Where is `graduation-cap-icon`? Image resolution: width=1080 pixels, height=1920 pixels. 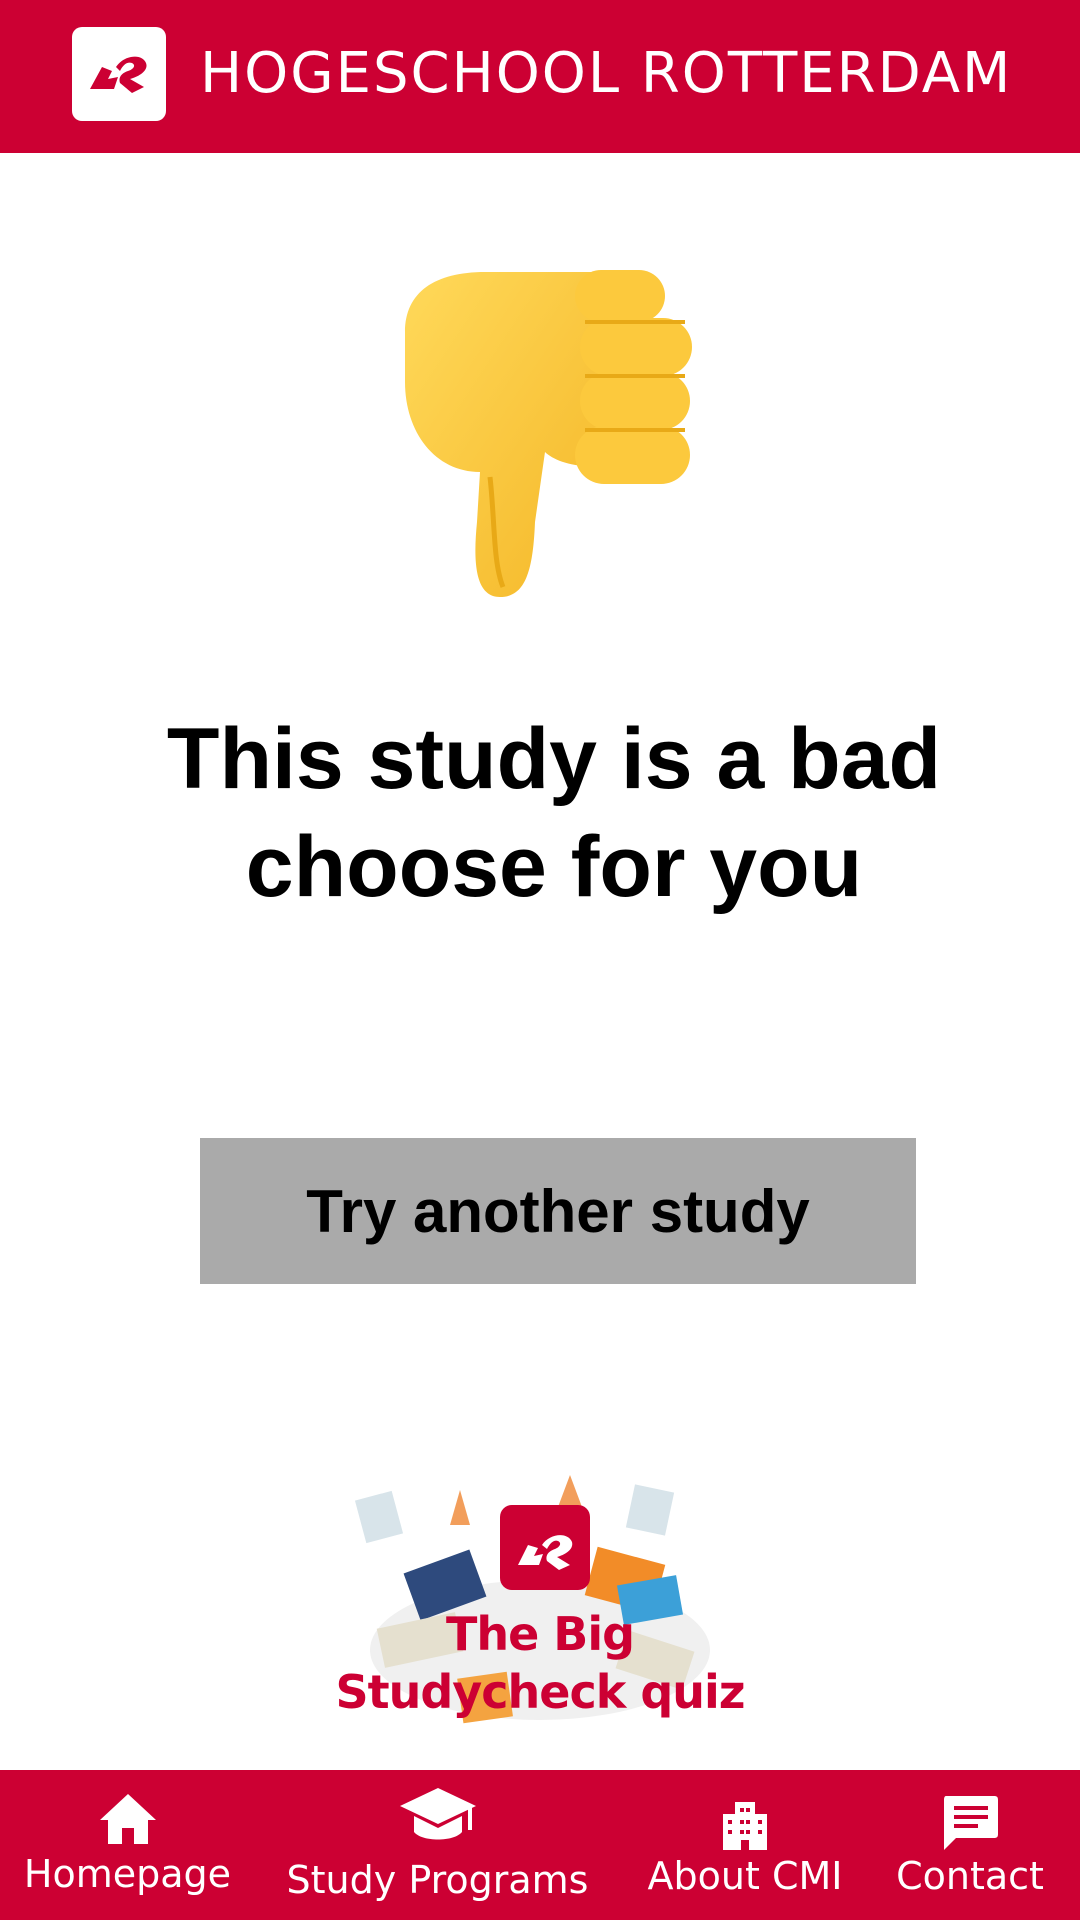
graduation-cap-icon is located at coordinates (437, 1814).